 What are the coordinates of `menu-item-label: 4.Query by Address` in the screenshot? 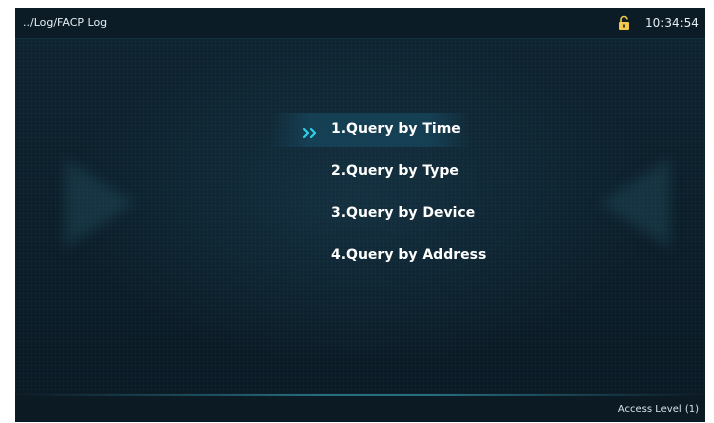 It's located at (409, 255).